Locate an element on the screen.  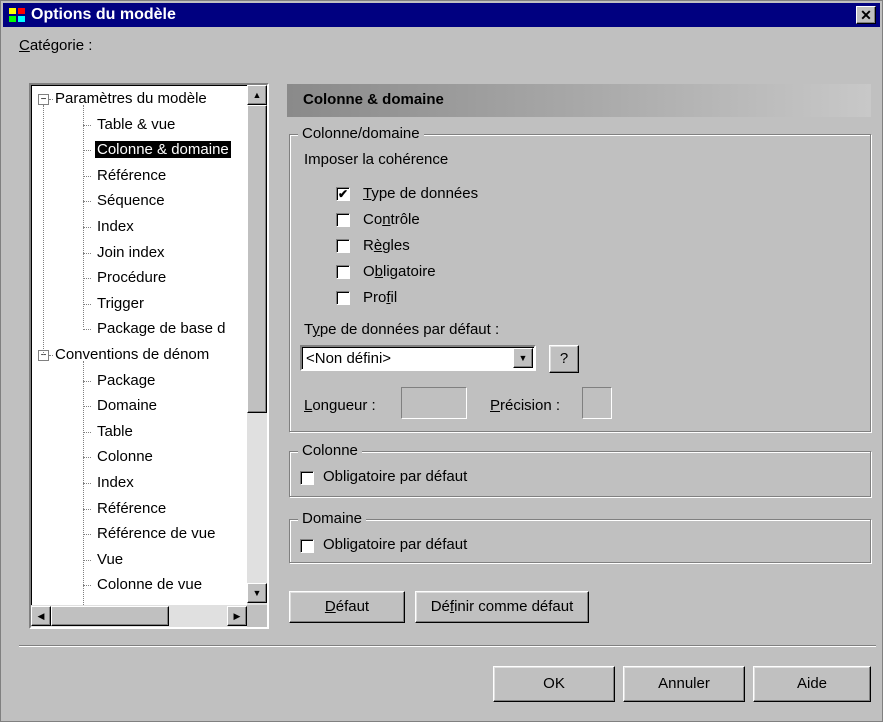
help-type-button: ? is located at coordinates (564, 359).